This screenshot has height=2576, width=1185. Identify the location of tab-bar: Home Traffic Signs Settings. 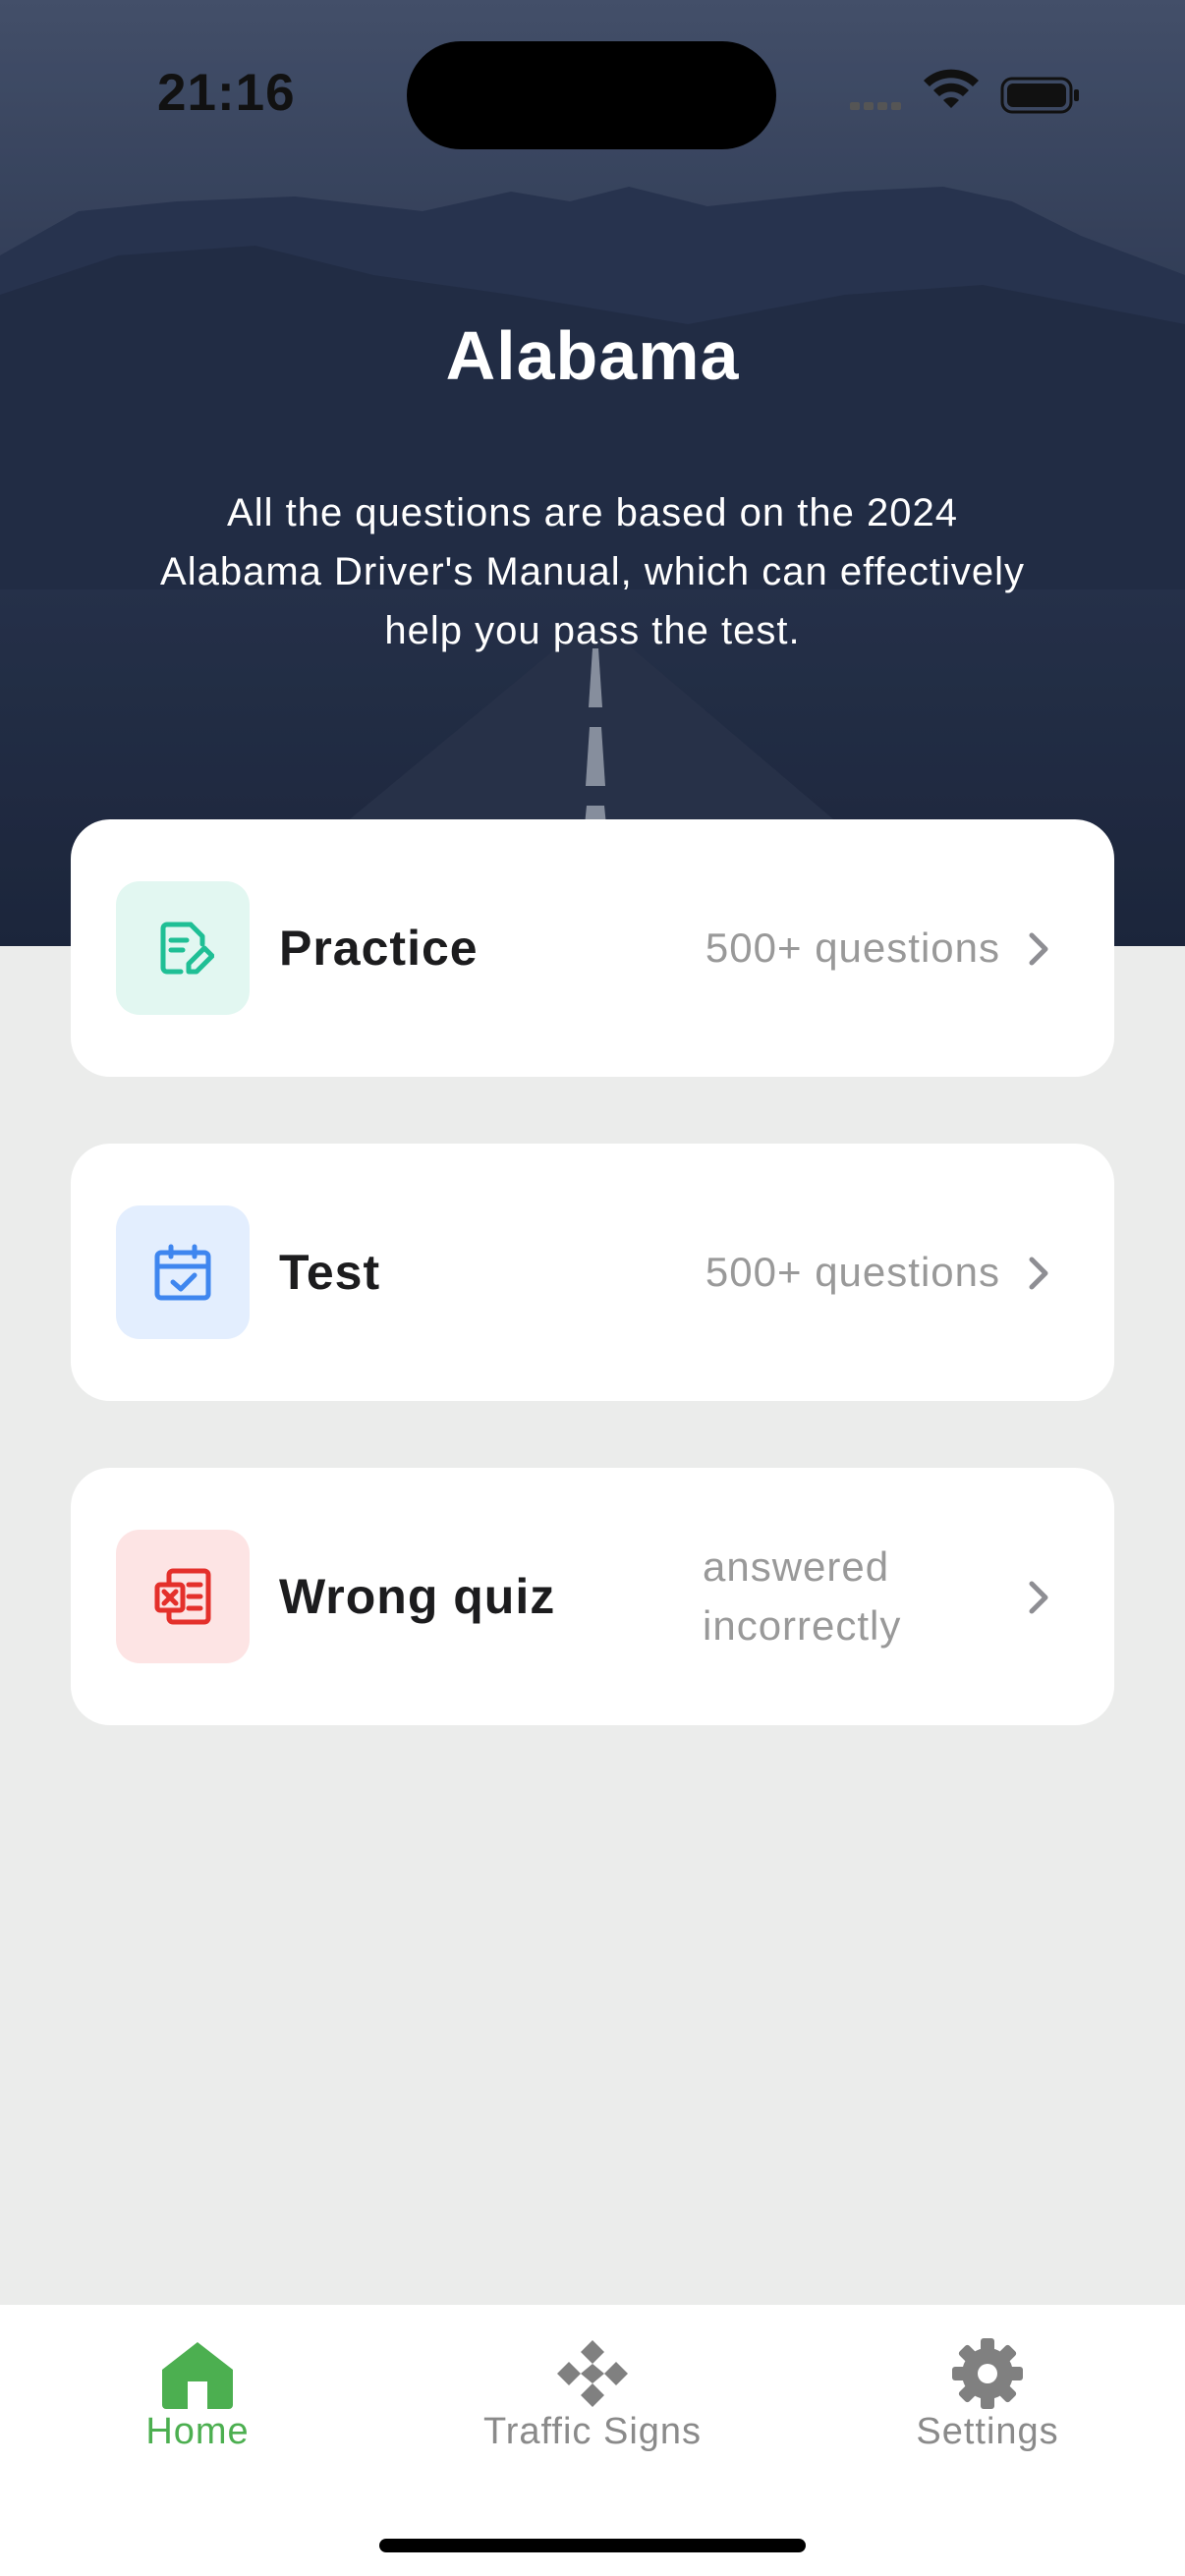
(592, 2440).